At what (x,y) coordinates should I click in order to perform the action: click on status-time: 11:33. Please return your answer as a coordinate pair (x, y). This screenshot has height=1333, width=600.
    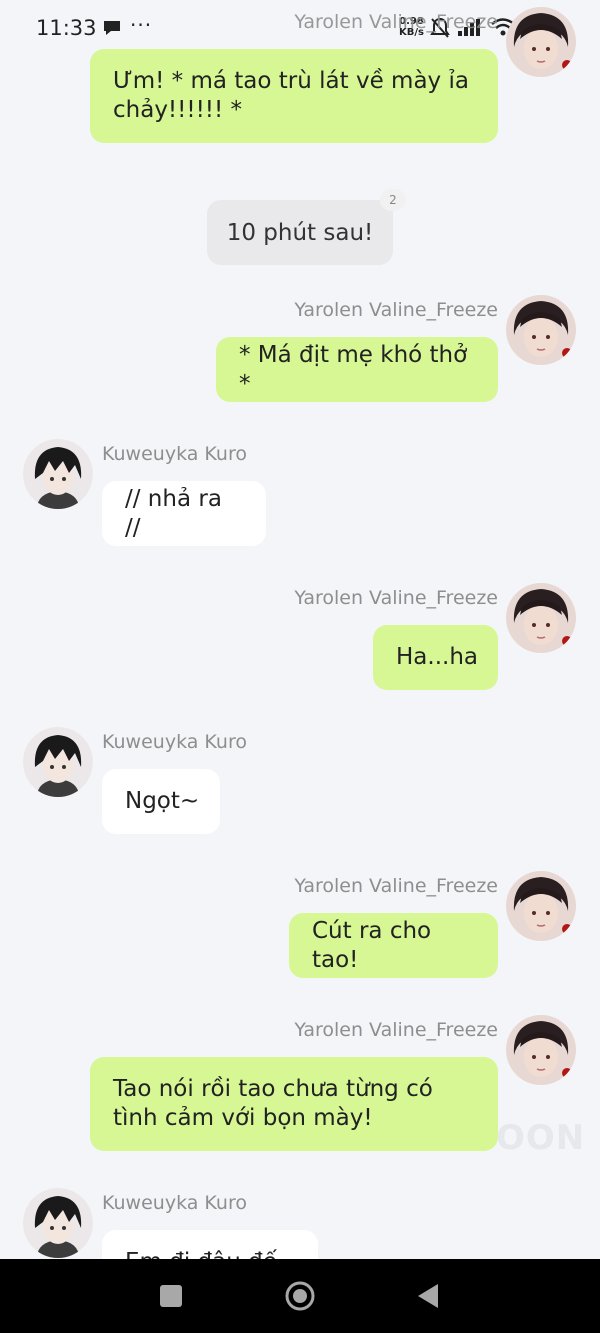
    Looking at the image, I should click on (66, 28).